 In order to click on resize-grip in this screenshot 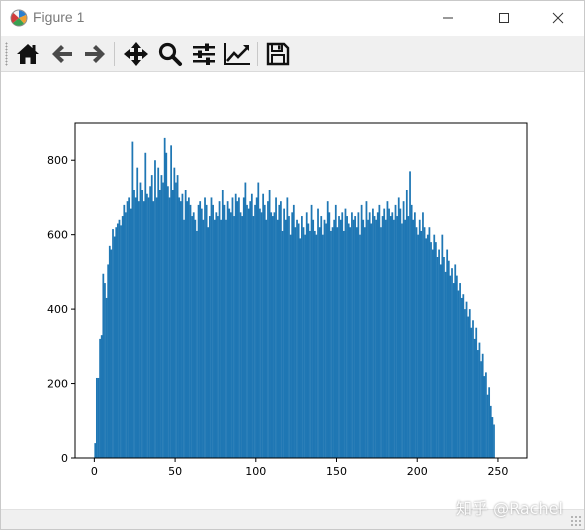, I will do `click(576, 521)`.